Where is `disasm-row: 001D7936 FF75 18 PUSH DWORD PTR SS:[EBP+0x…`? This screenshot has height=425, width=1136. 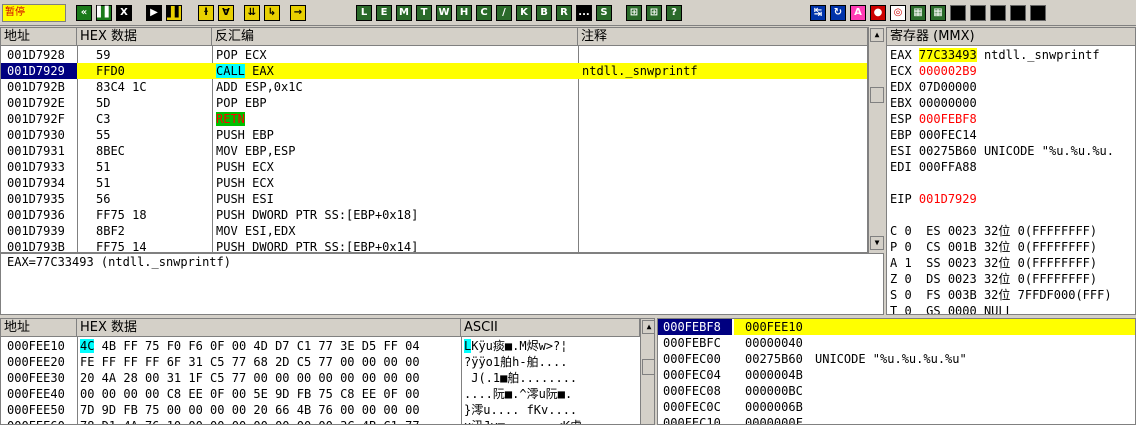
disasm-row: 001D7936 FF75 18 PUSH DWORD PTR SS:[EBP+0x… is located at coordinates (434, 215).